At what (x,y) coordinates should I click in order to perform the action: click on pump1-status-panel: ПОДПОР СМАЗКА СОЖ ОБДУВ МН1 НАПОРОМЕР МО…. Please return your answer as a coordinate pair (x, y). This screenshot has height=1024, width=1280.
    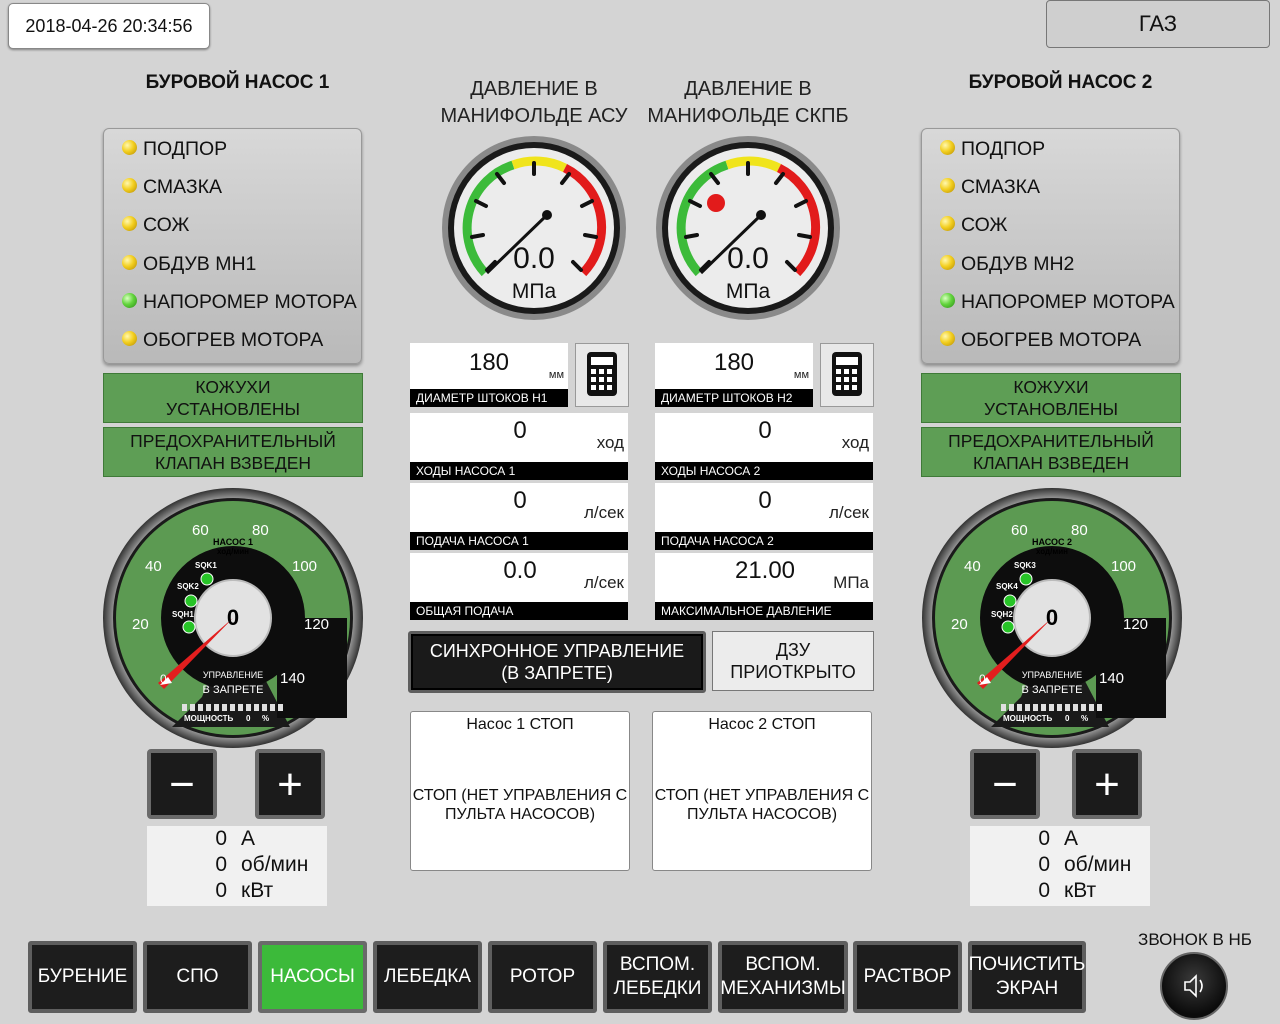
    Looking at the image, I should click on (232, 246).